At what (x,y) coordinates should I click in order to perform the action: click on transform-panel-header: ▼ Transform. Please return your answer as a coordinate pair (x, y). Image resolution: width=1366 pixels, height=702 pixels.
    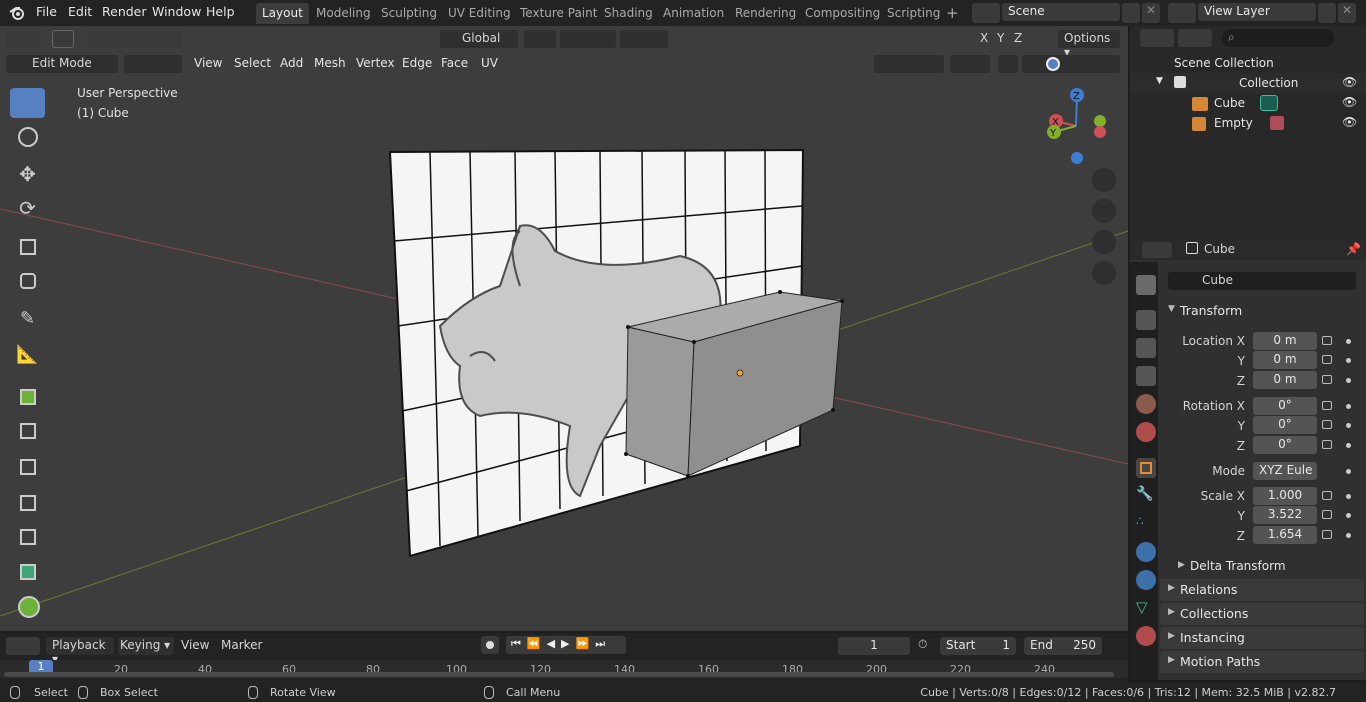
    Looking at the image, I should click on (1262, 311).